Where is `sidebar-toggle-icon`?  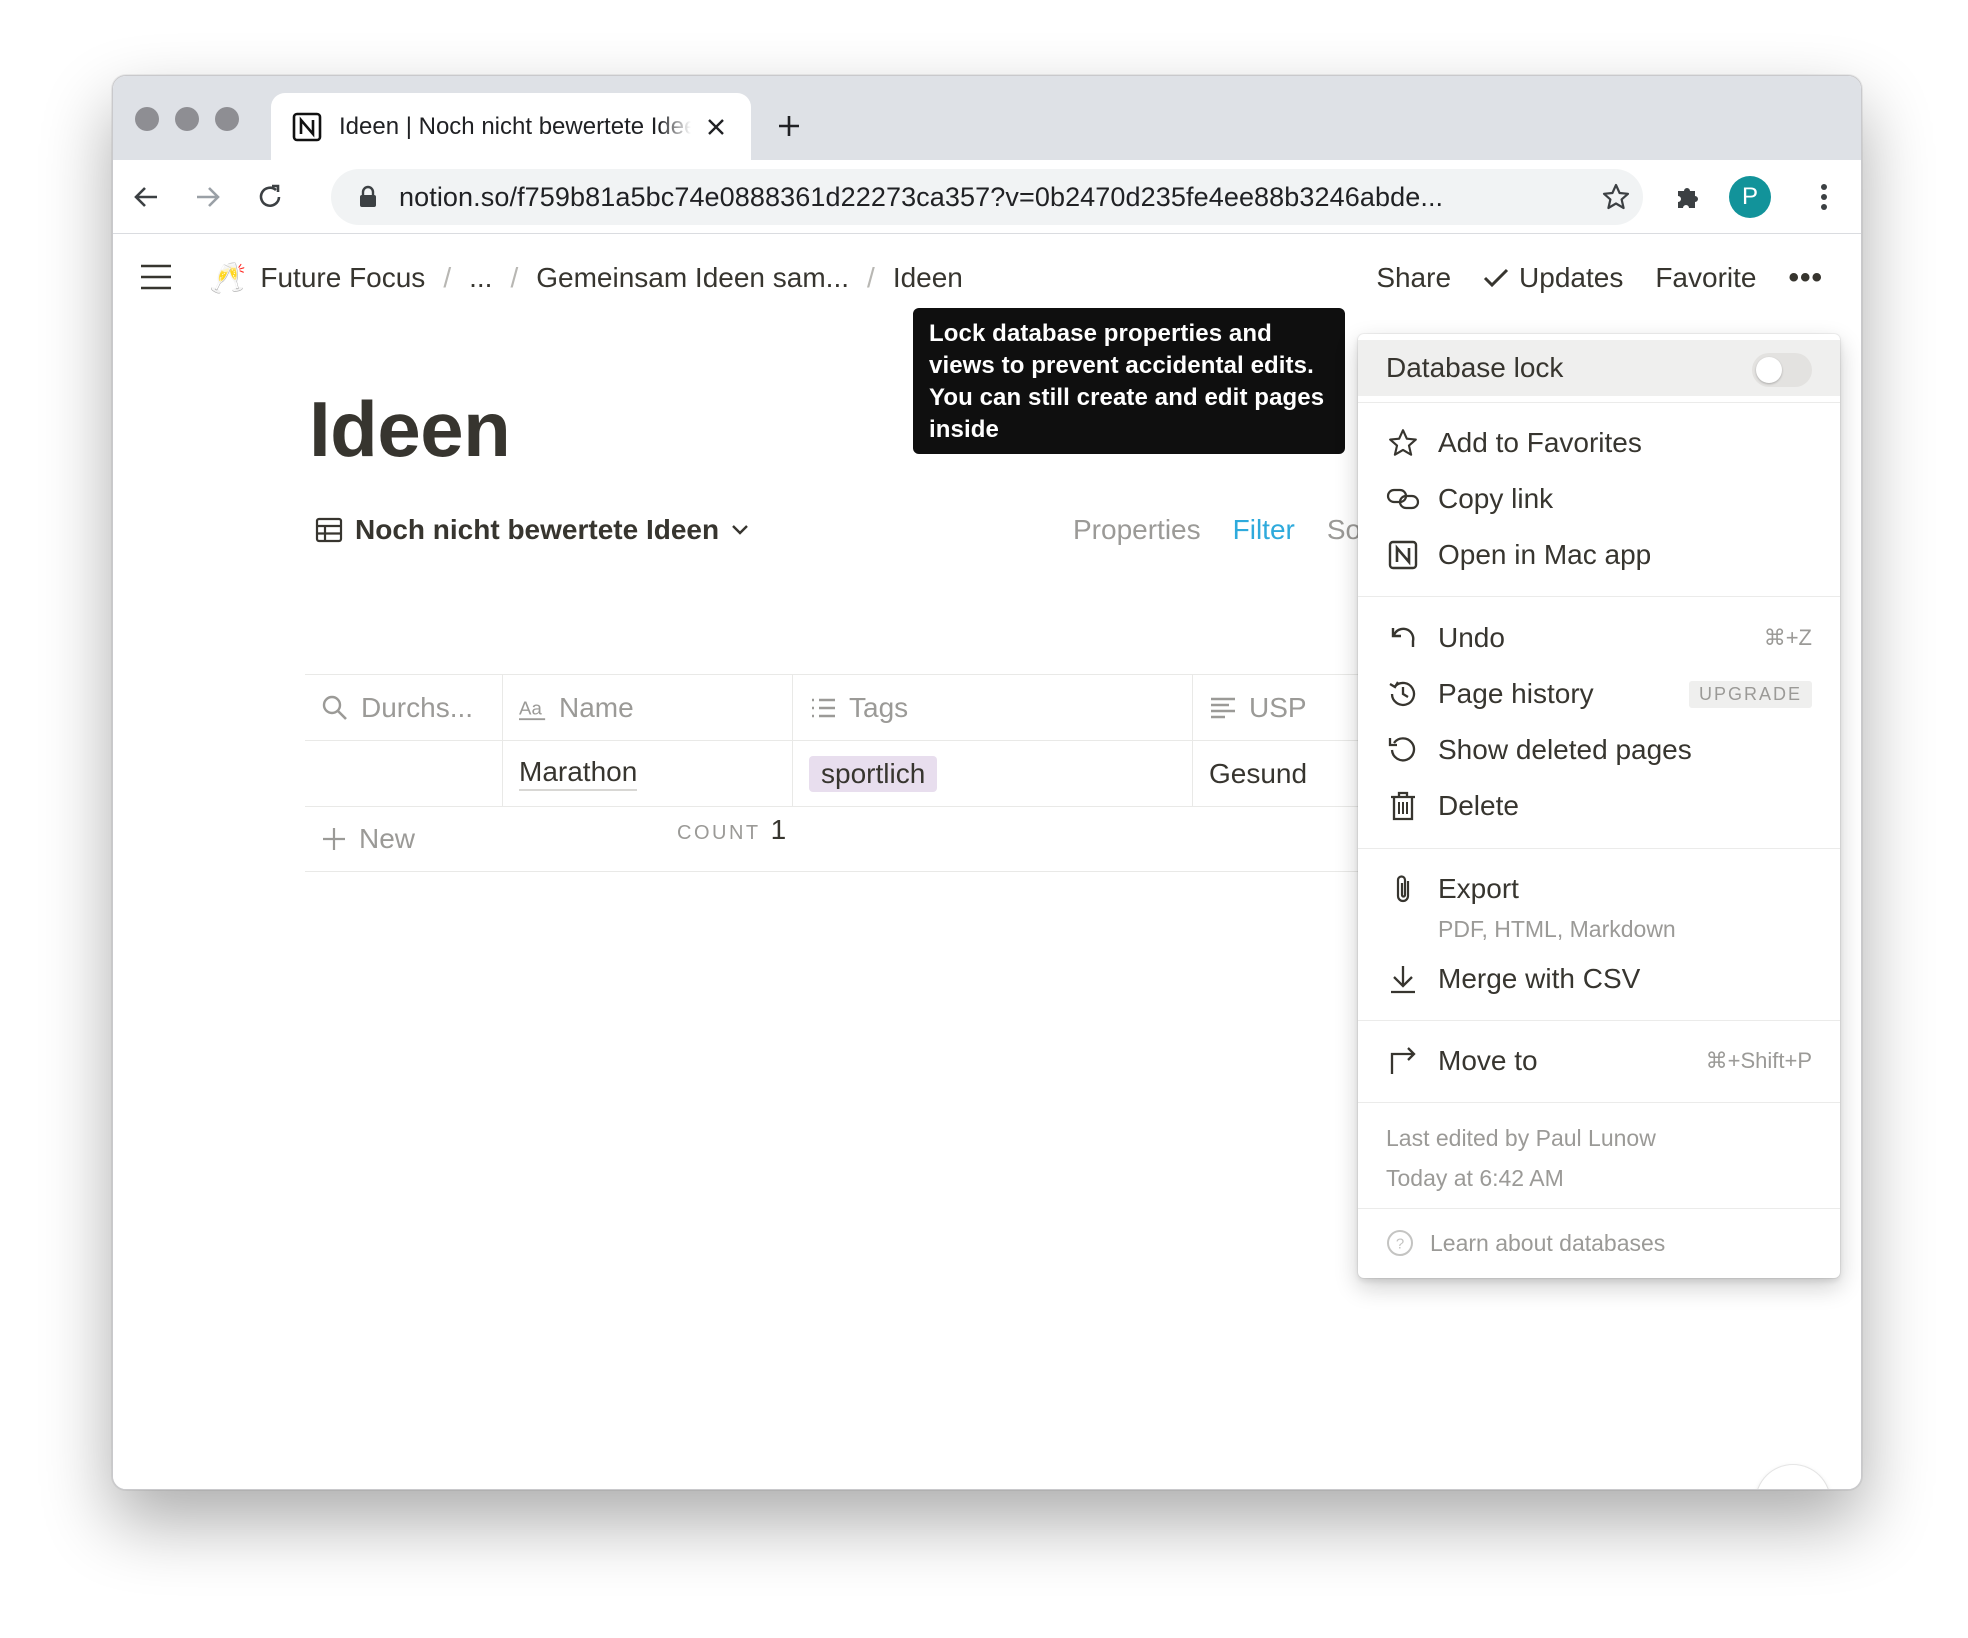 sidebar-toggle-icon is located at coordinates (156, 277).